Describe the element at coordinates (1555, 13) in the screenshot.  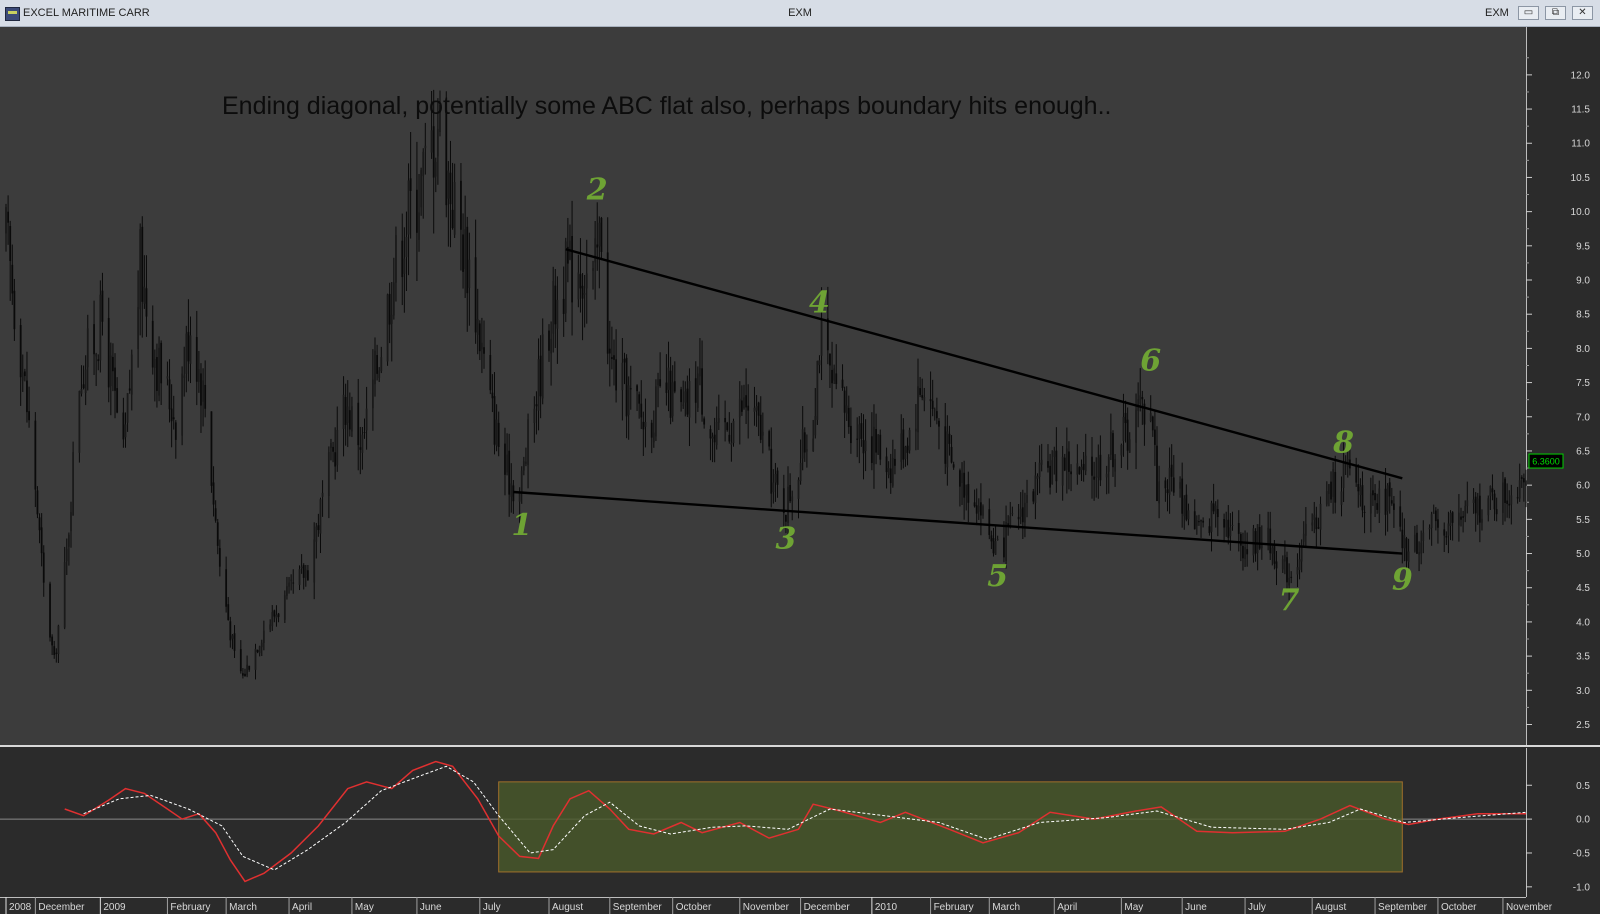
I see `restore-button: ⧉` at that location.